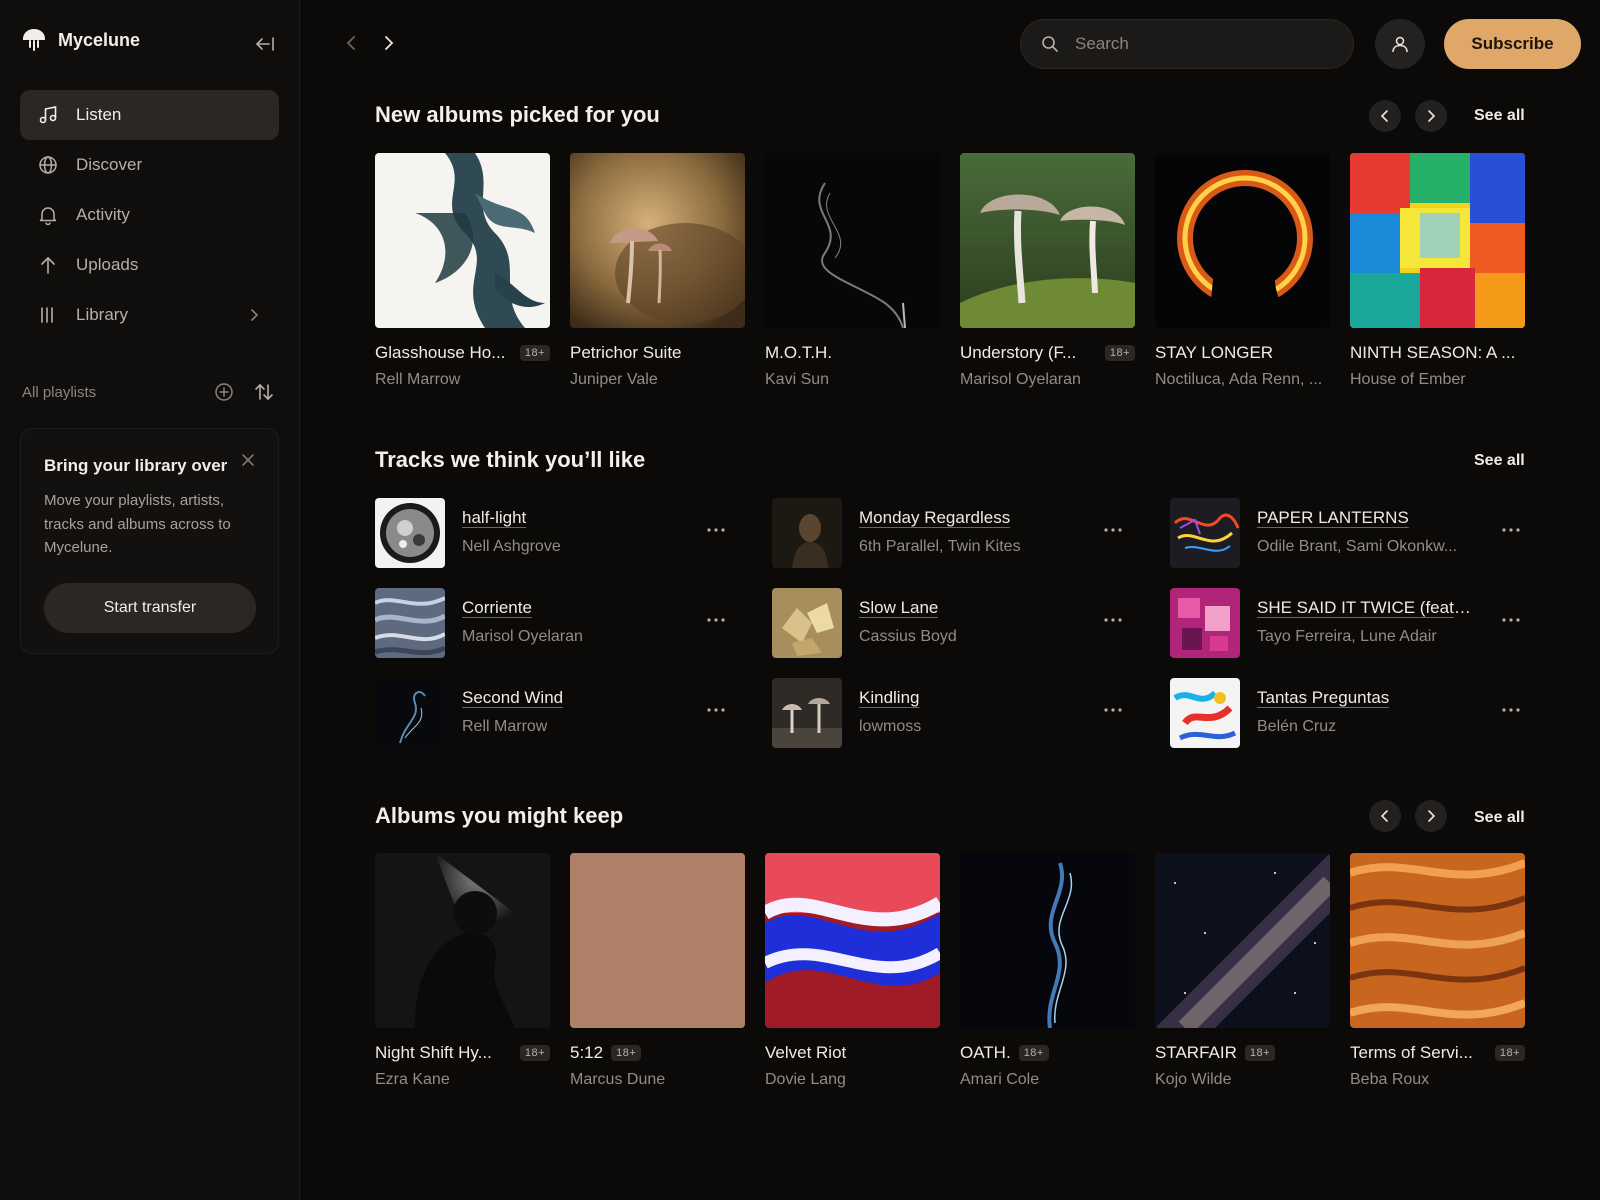  What do you see at coordinates (555, 712) in the screenshot?
I see `track-row: Second Wind Rell Marrow` at bounding box center [555, 712].